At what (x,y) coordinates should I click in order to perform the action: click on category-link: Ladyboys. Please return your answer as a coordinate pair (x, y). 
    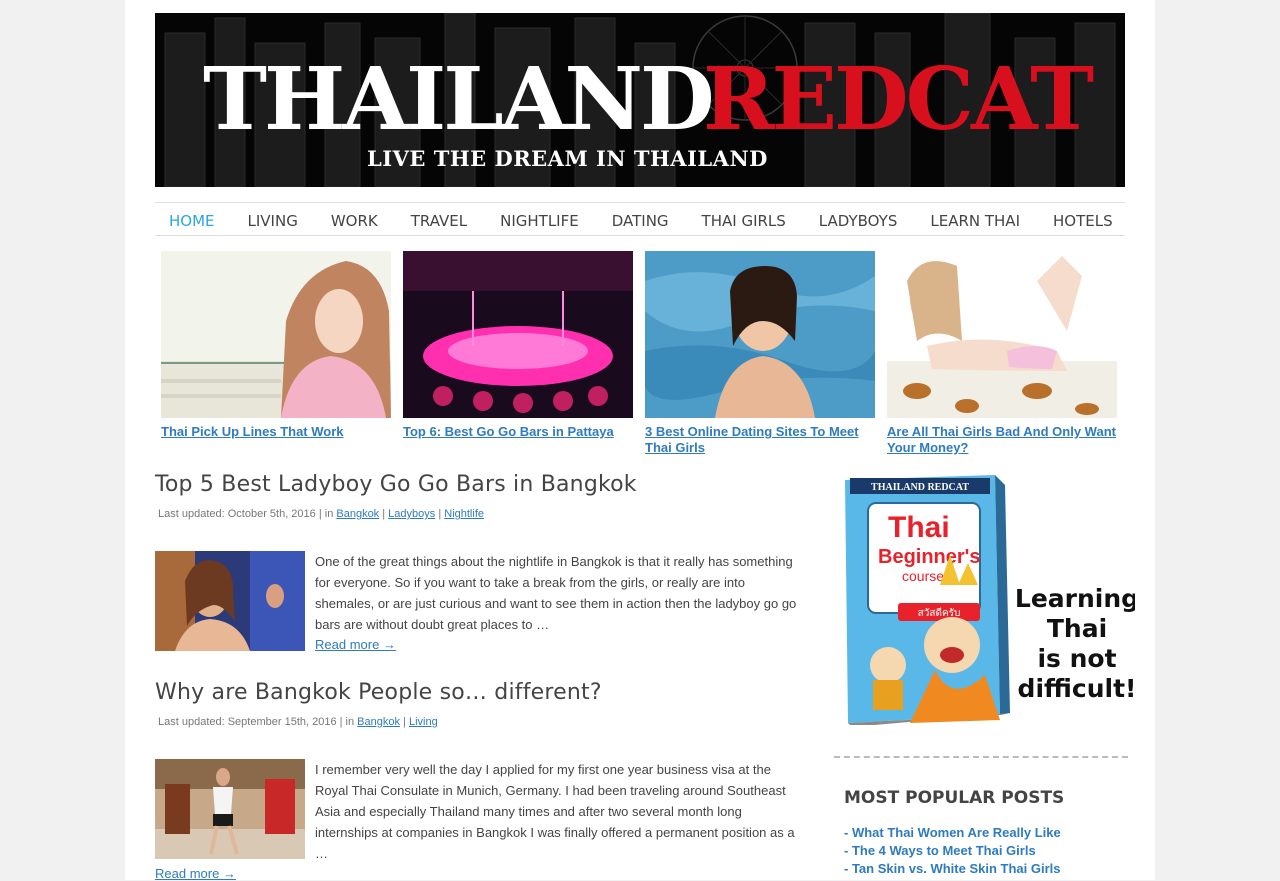
    Looking at the image, I should click on (411, 514).